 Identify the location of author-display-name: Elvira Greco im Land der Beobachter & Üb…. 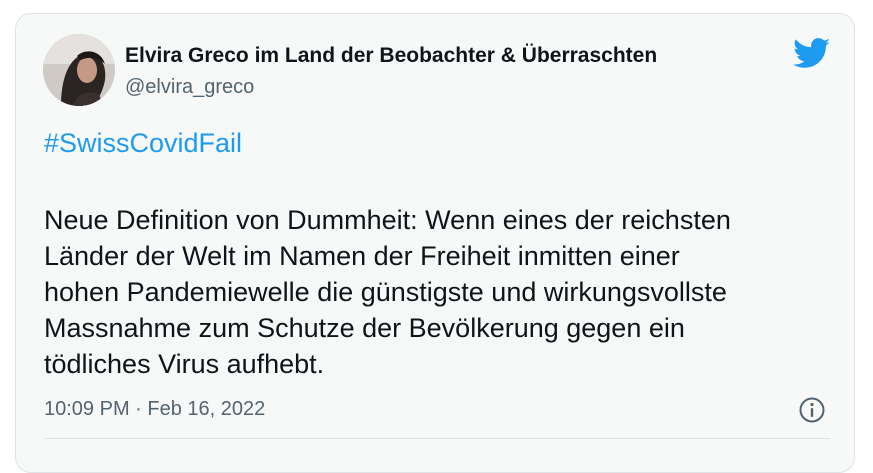
(391, 56).